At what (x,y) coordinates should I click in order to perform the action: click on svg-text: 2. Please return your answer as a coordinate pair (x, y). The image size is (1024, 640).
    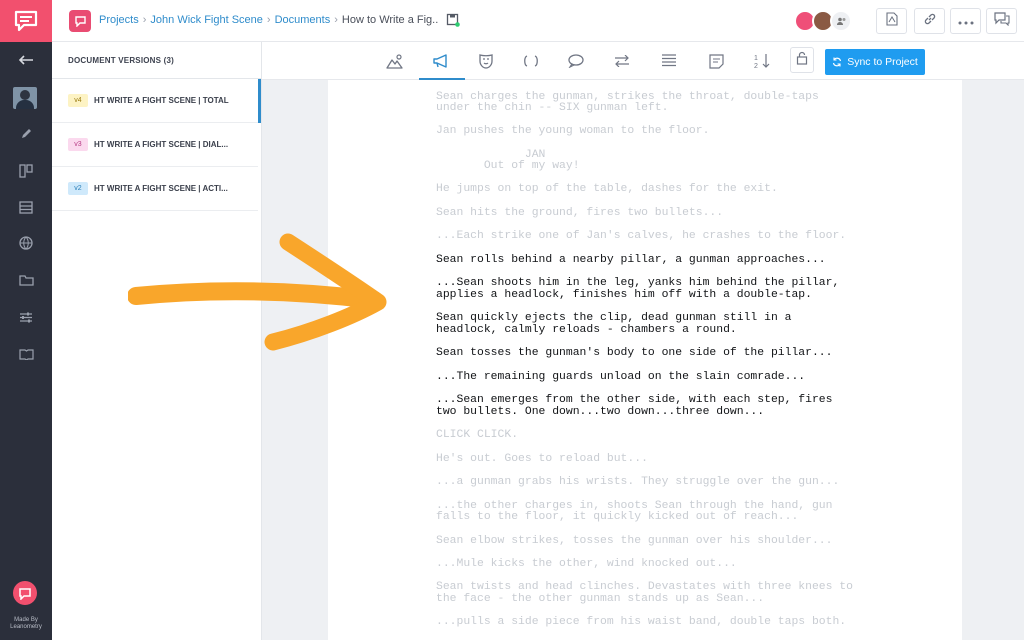
    Looking at the image, I should click on (756, 66).